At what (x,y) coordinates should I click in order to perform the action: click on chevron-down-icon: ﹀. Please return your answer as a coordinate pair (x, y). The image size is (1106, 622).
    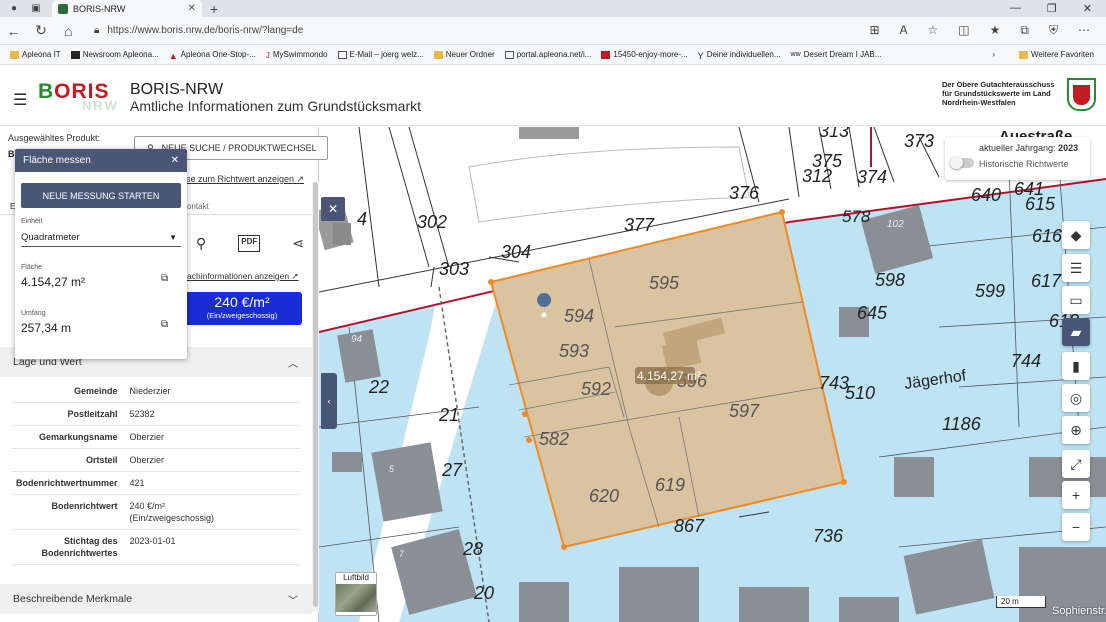
    Looking at the image, I should click on (293, 601).